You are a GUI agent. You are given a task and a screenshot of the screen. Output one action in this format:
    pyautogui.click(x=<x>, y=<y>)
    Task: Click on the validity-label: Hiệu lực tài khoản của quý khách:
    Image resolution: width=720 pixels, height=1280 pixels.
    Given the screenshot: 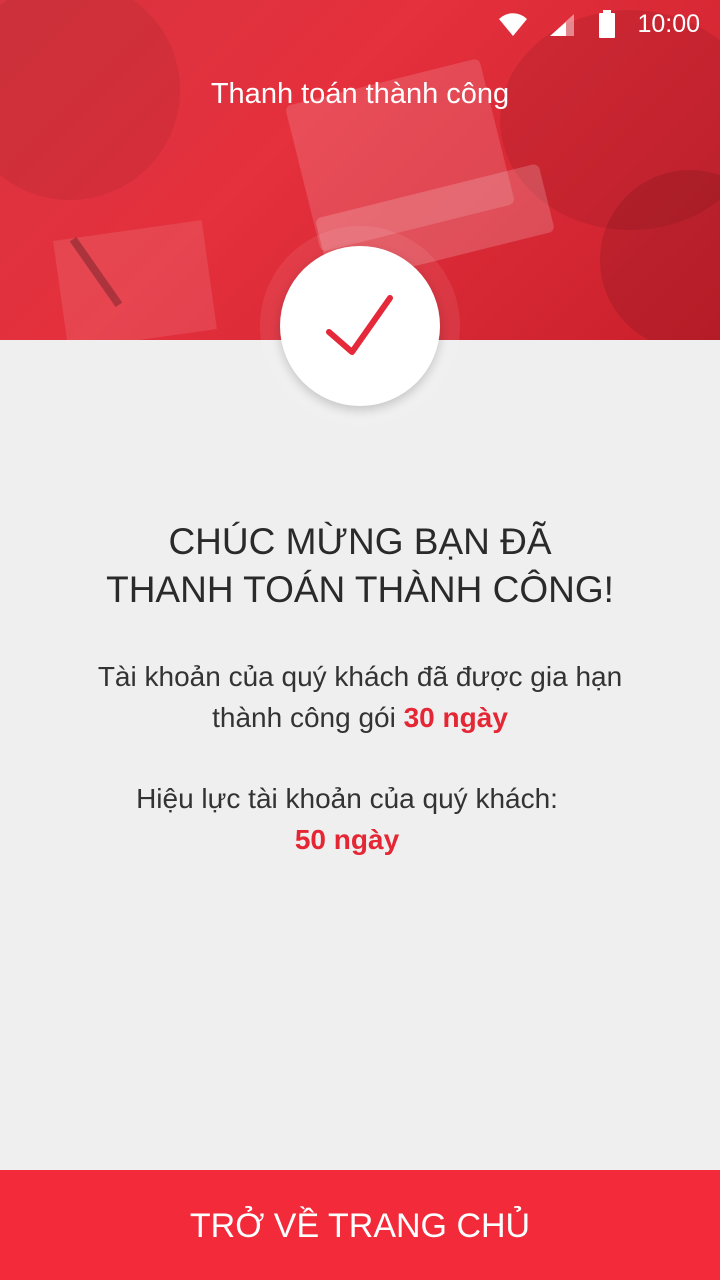 What is the action you would take?
    pyautogui.click(x=347, y=798)
    